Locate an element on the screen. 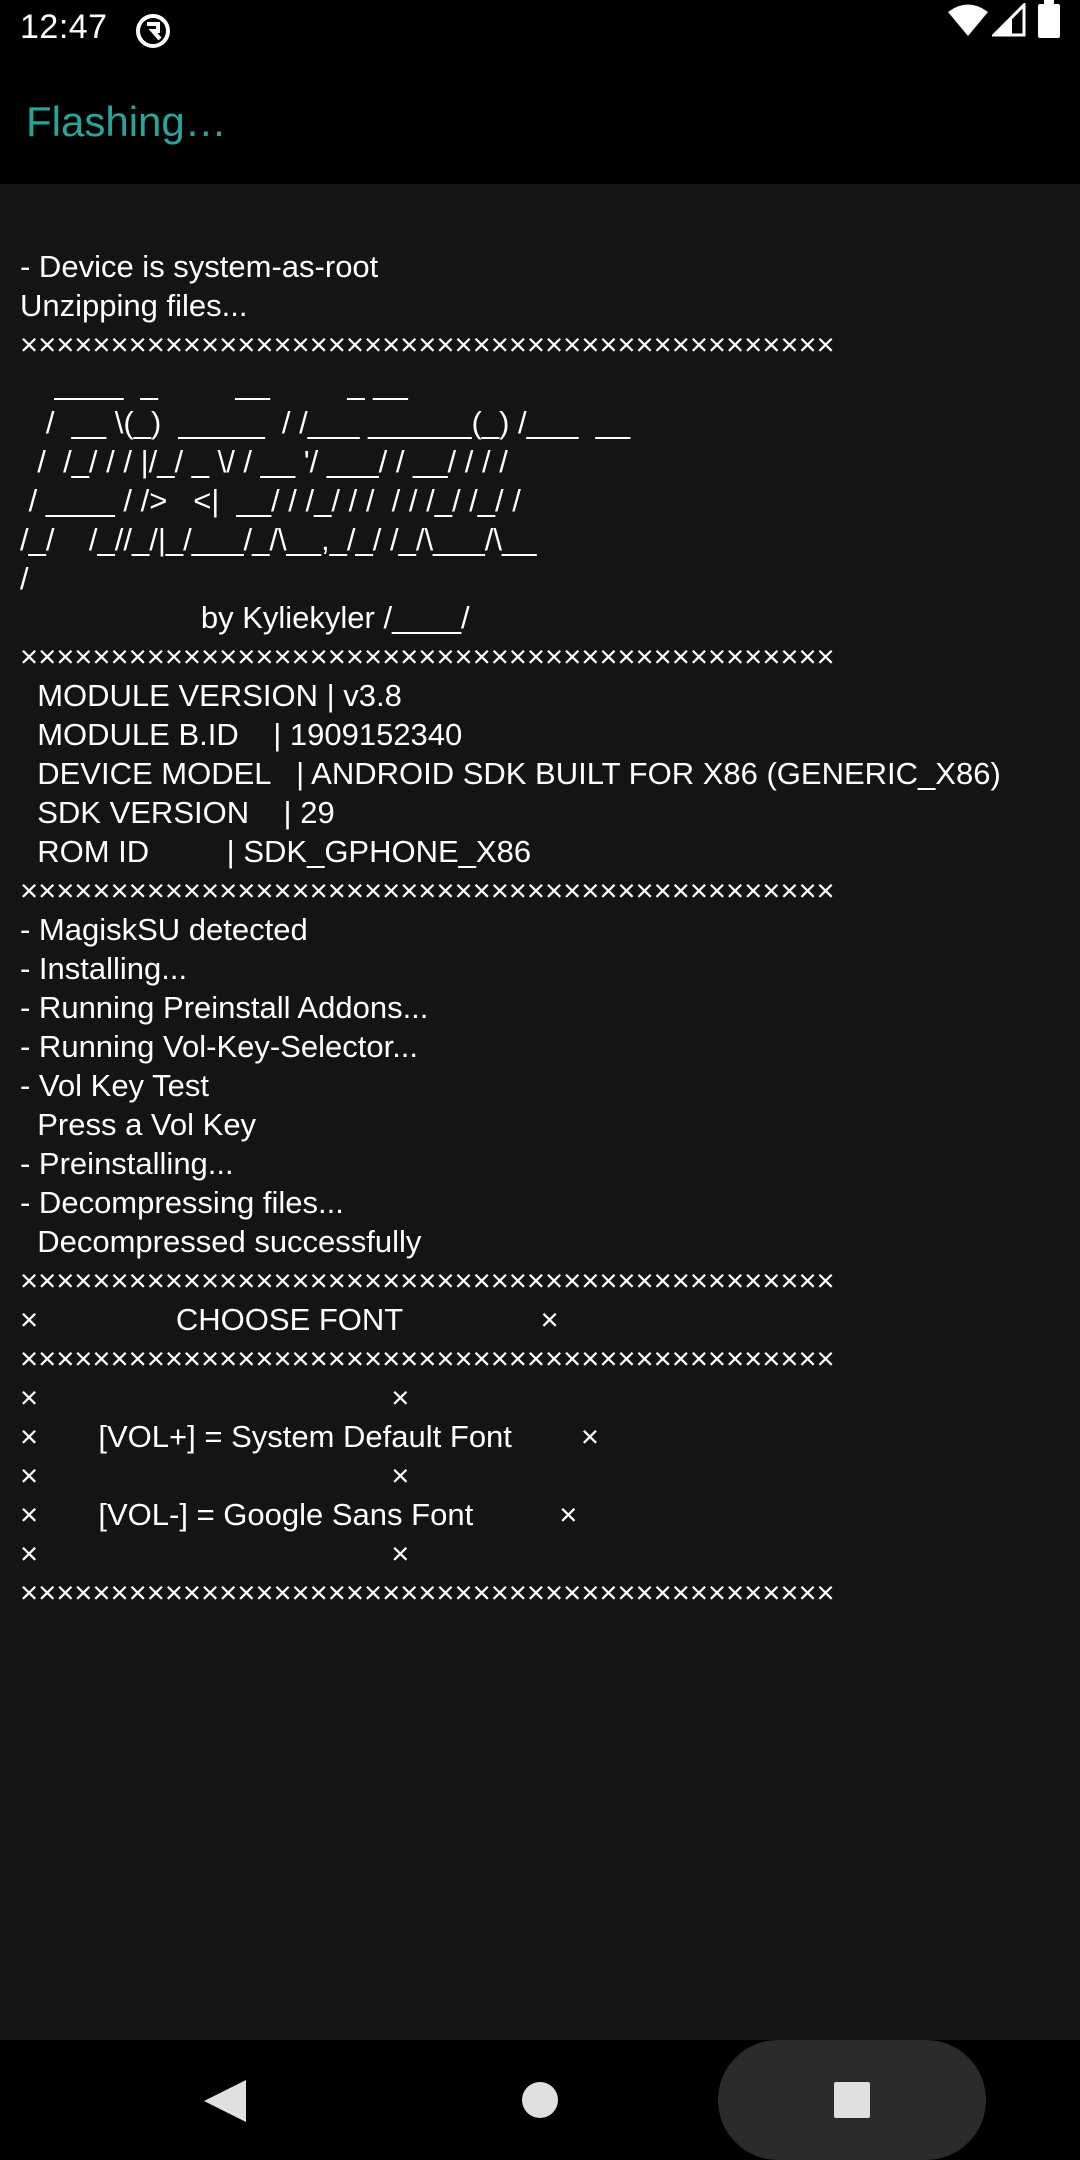 Image resolution: width=1080 pixels, height=2160 pixels. app-notification-icon is located at coordinates (153, 31).